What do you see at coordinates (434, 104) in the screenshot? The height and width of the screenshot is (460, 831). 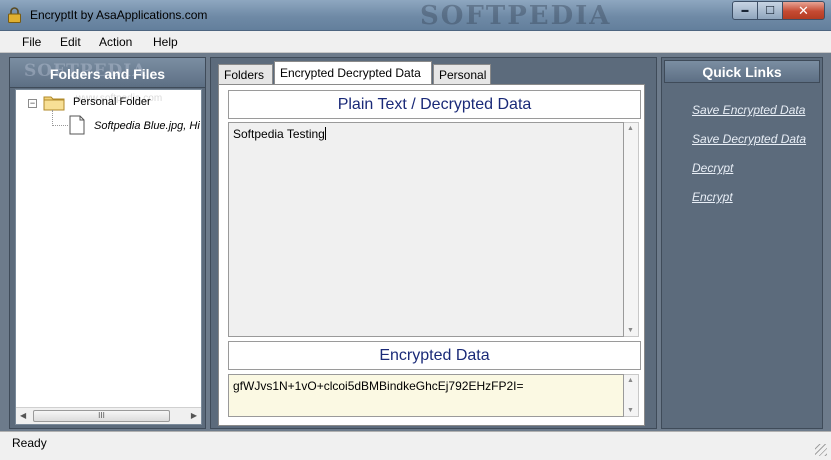 I see `plain-text-header: Plain Text / Decrypted Data` at bounding box center [434, 104].